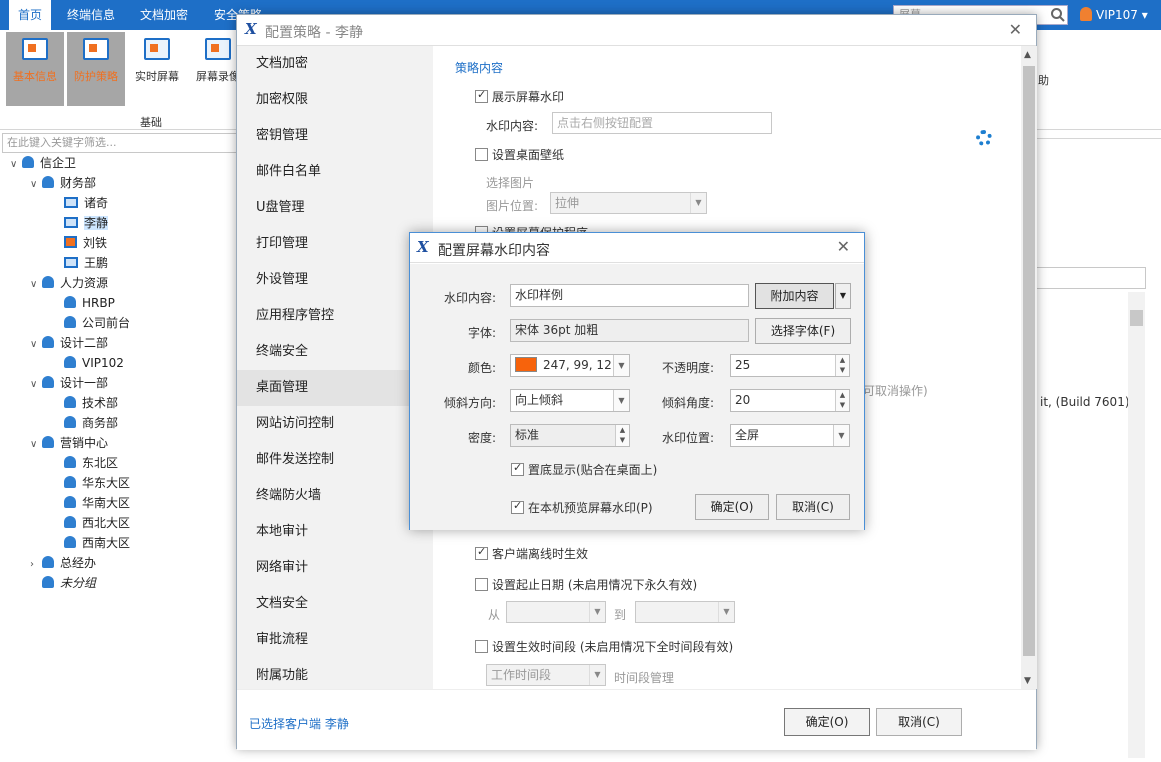  What do you see at coordinates (335, 604) in the screenshot?
I see `nav-item: 文档安全` at bounding box center [335, 604].